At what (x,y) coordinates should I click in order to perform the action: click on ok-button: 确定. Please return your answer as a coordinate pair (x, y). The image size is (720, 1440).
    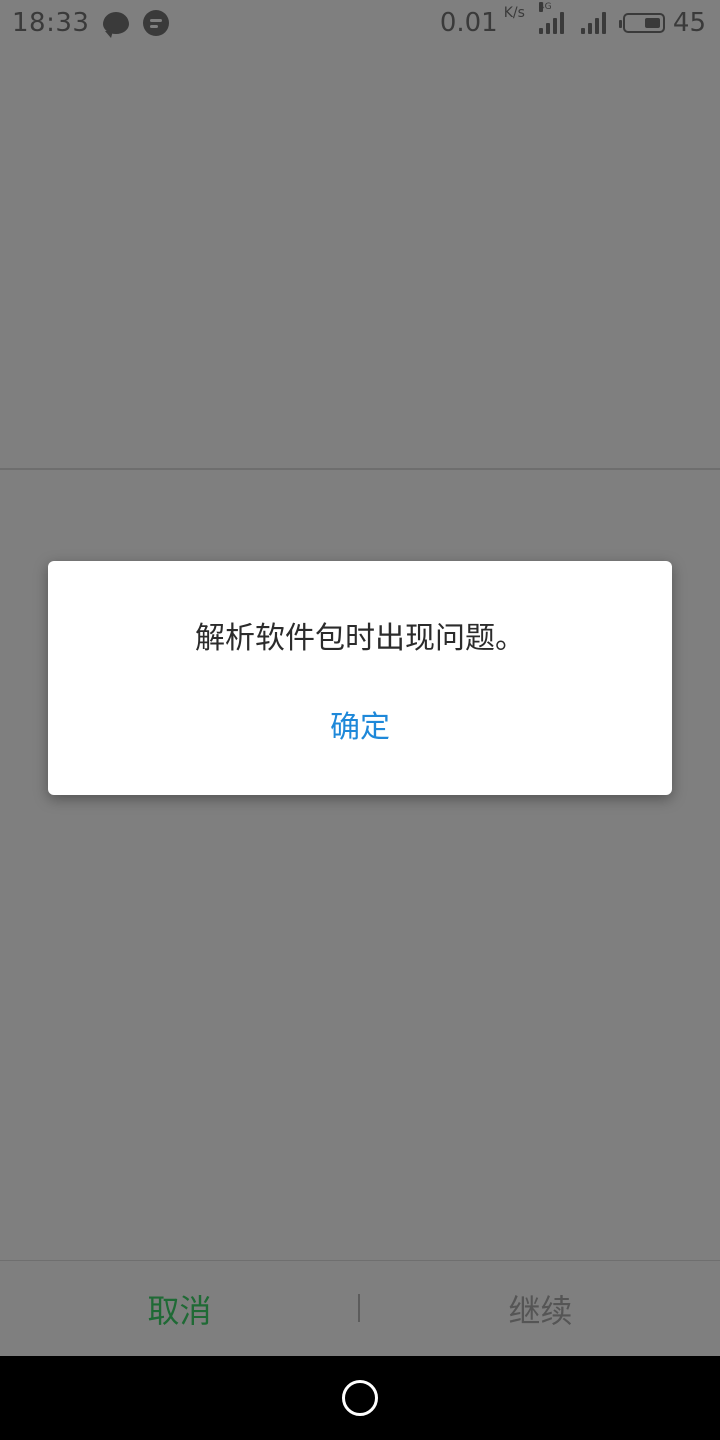
    Looking at the image, I should click on (360, 724).